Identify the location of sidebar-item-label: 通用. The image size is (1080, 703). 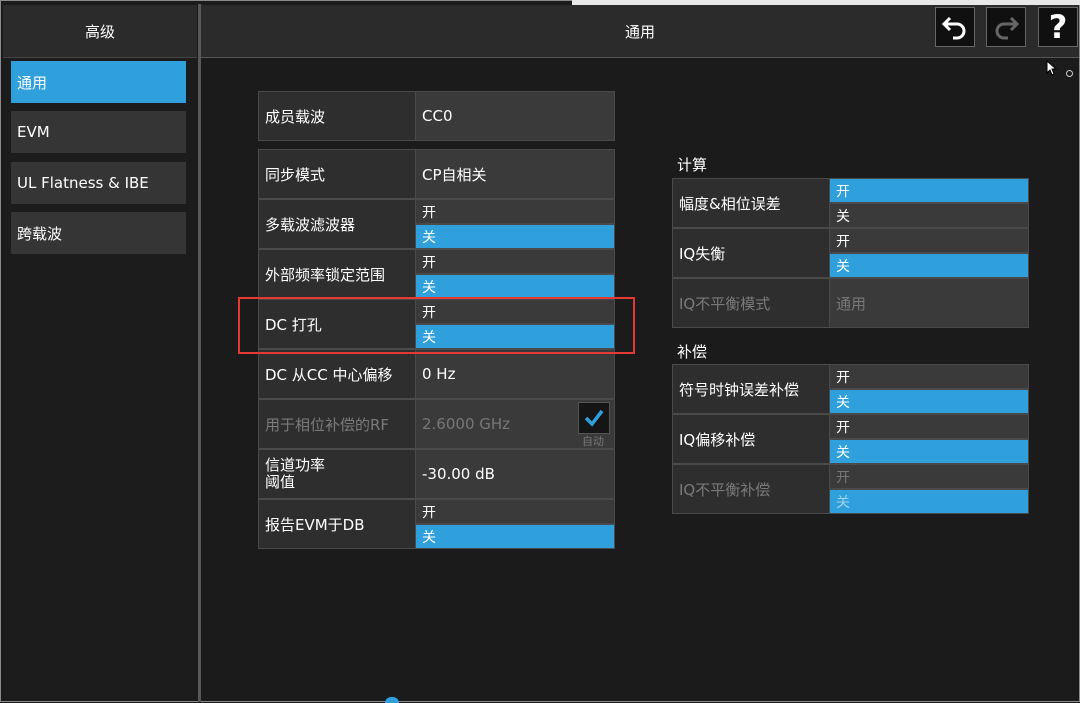
(32, 82).